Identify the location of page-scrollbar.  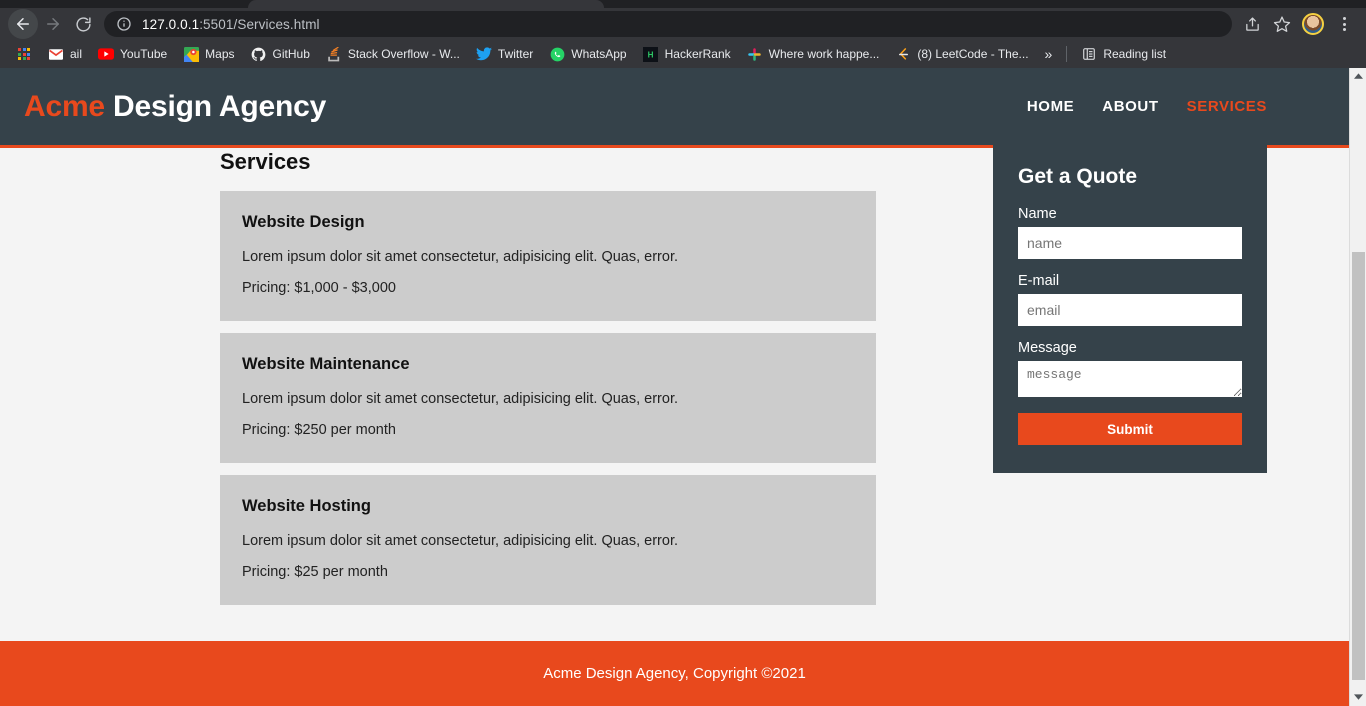
(1357, 387).